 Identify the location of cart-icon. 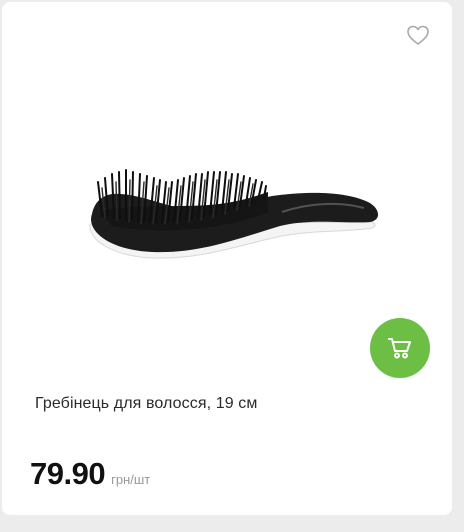
(399, 348).